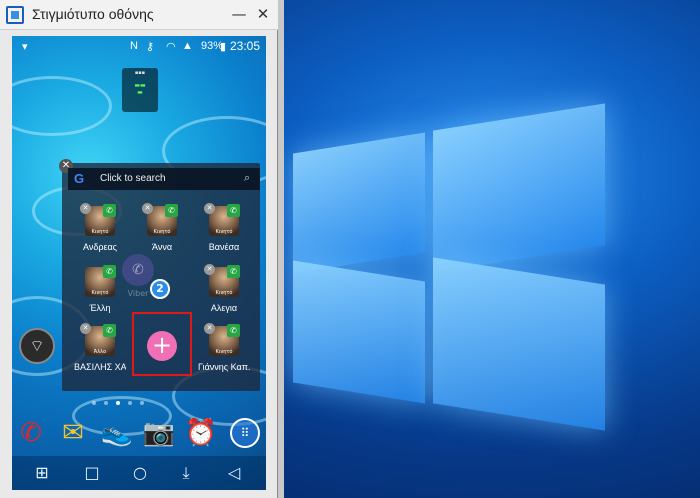 The image size is (700, 498). Describe the element at coordinates (187, 46) in the screenshot. I see `cell-signal-icon: ▲` at that location.